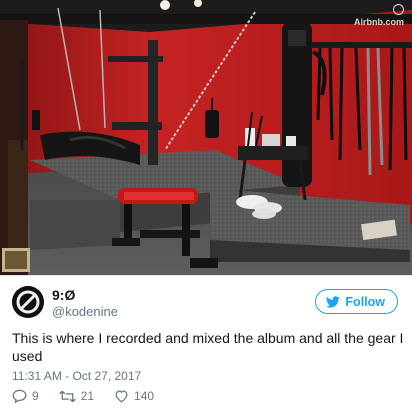  Describe the element at coordinates (144, 396) in the screenshot. I see `like-count: 140` at that location.